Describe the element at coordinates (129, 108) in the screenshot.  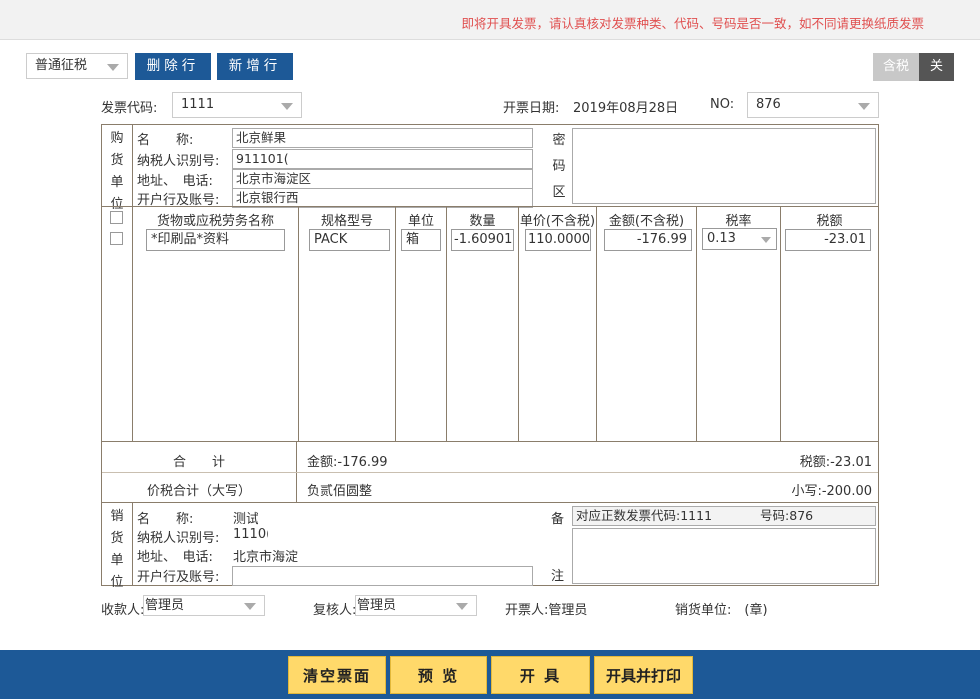
I see `invoice-code-label: 发票代码:` at that location.